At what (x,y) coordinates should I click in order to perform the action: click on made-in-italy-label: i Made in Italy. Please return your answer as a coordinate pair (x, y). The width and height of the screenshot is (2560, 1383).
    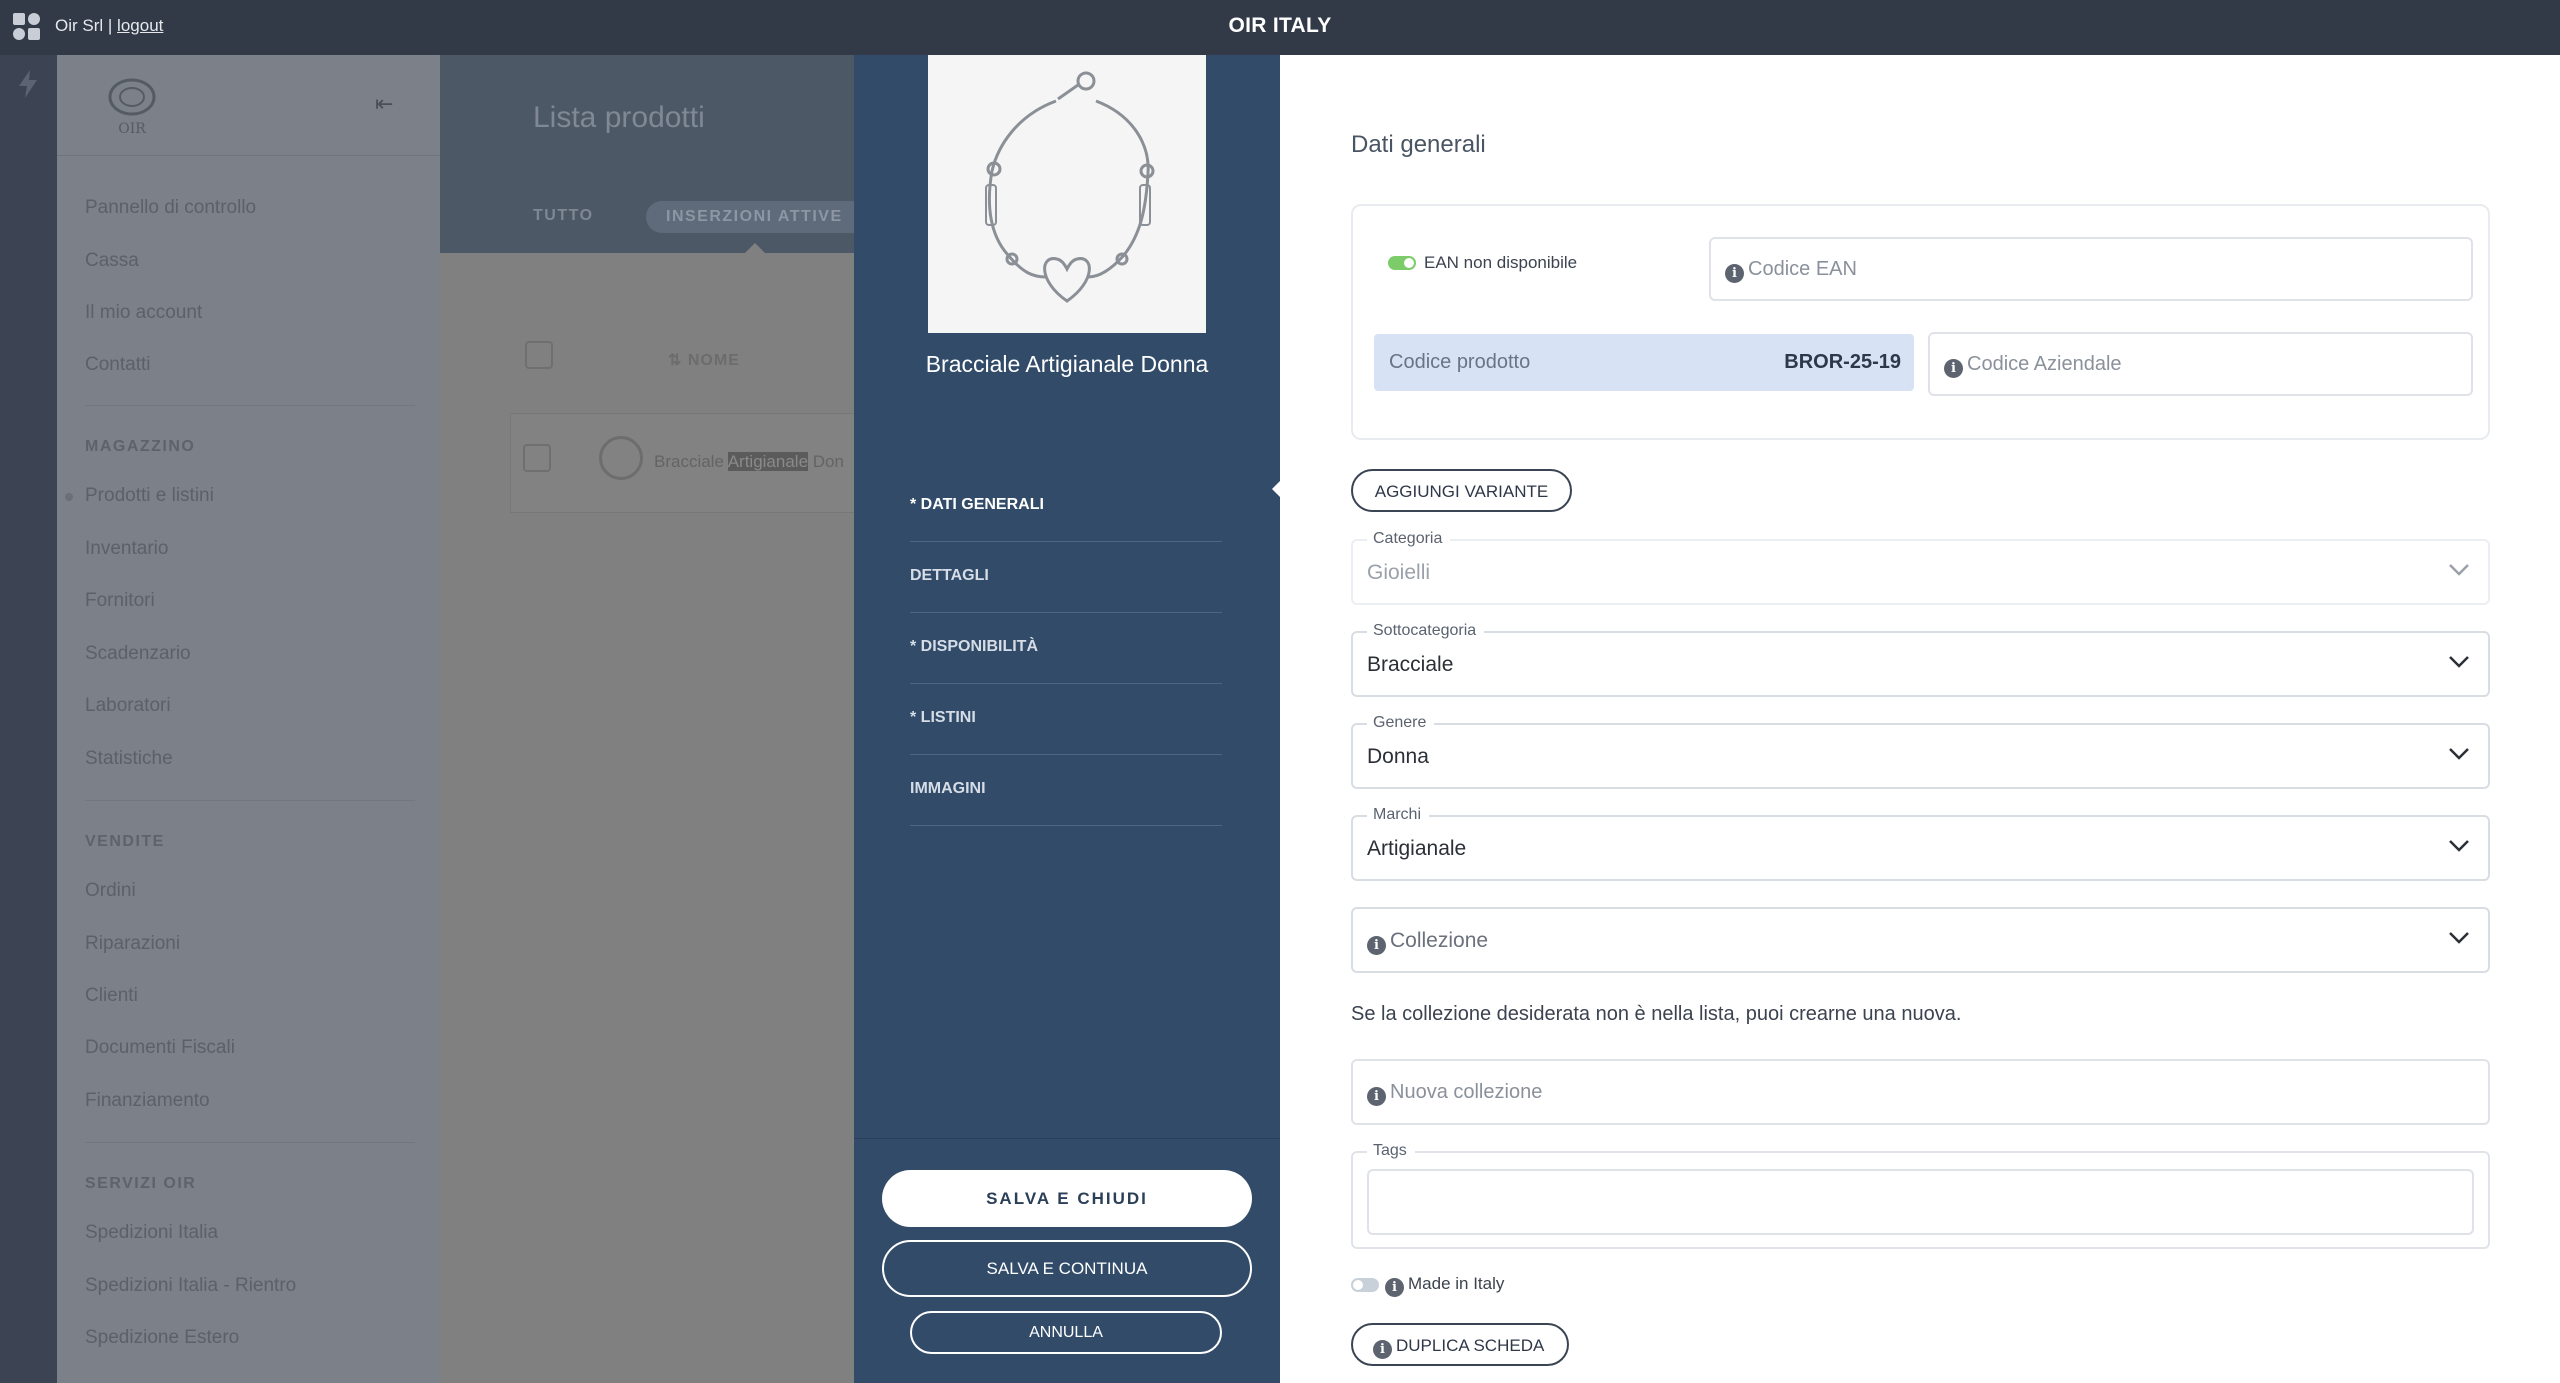
    Looking at the image, I should click on (1444, 1285).